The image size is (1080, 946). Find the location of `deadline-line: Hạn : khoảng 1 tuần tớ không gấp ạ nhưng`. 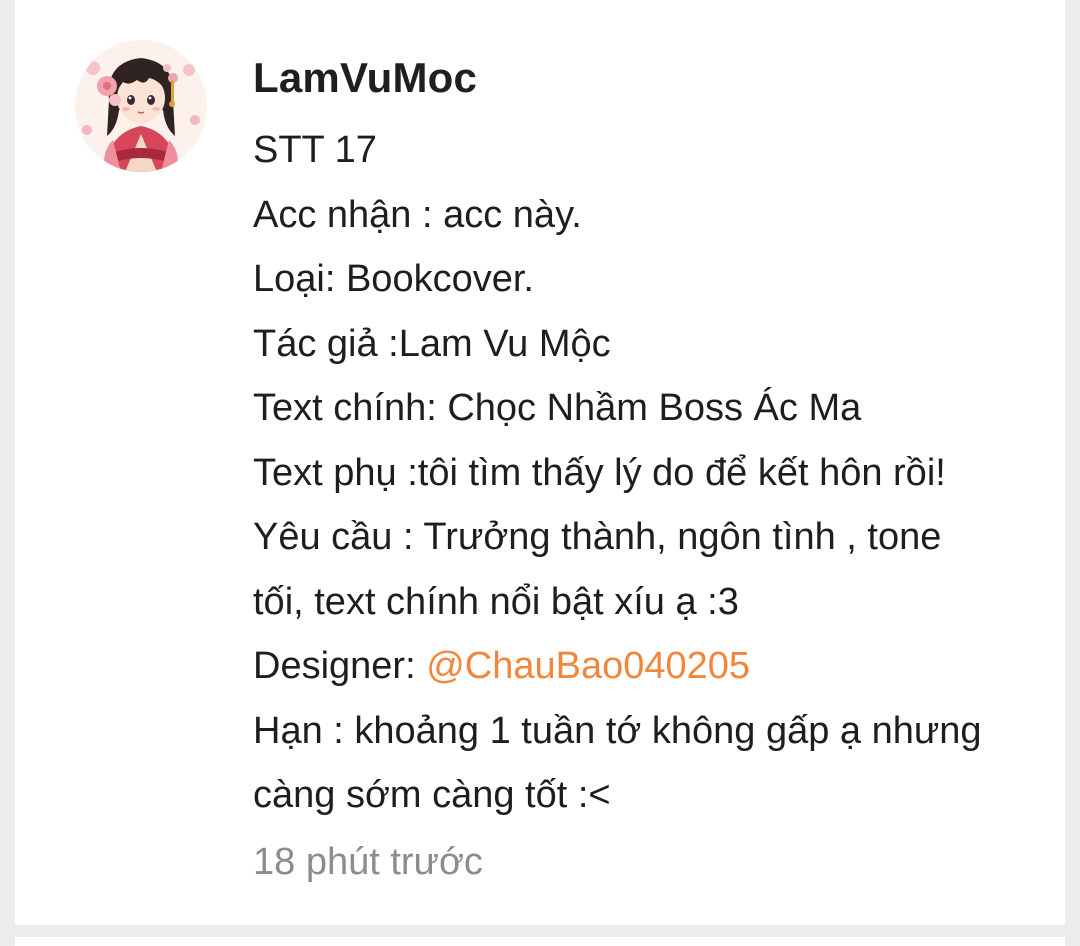

deadline-line: Hạn : khoảng 1 tuần tớ không gấp ạ nhưng is located at coordinates (617, 730).